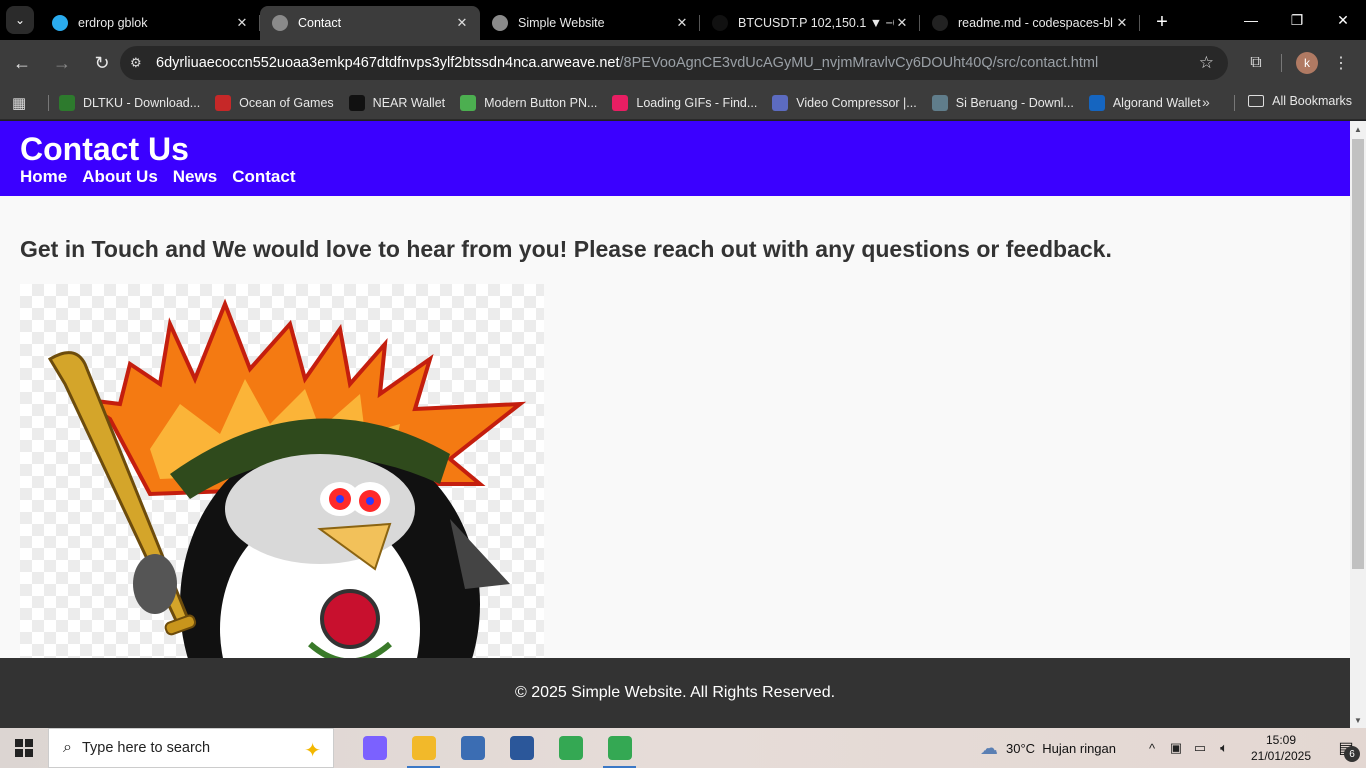  I want to click on toolbar-actions: ⧉ k ⋮, so click(1298, 63).